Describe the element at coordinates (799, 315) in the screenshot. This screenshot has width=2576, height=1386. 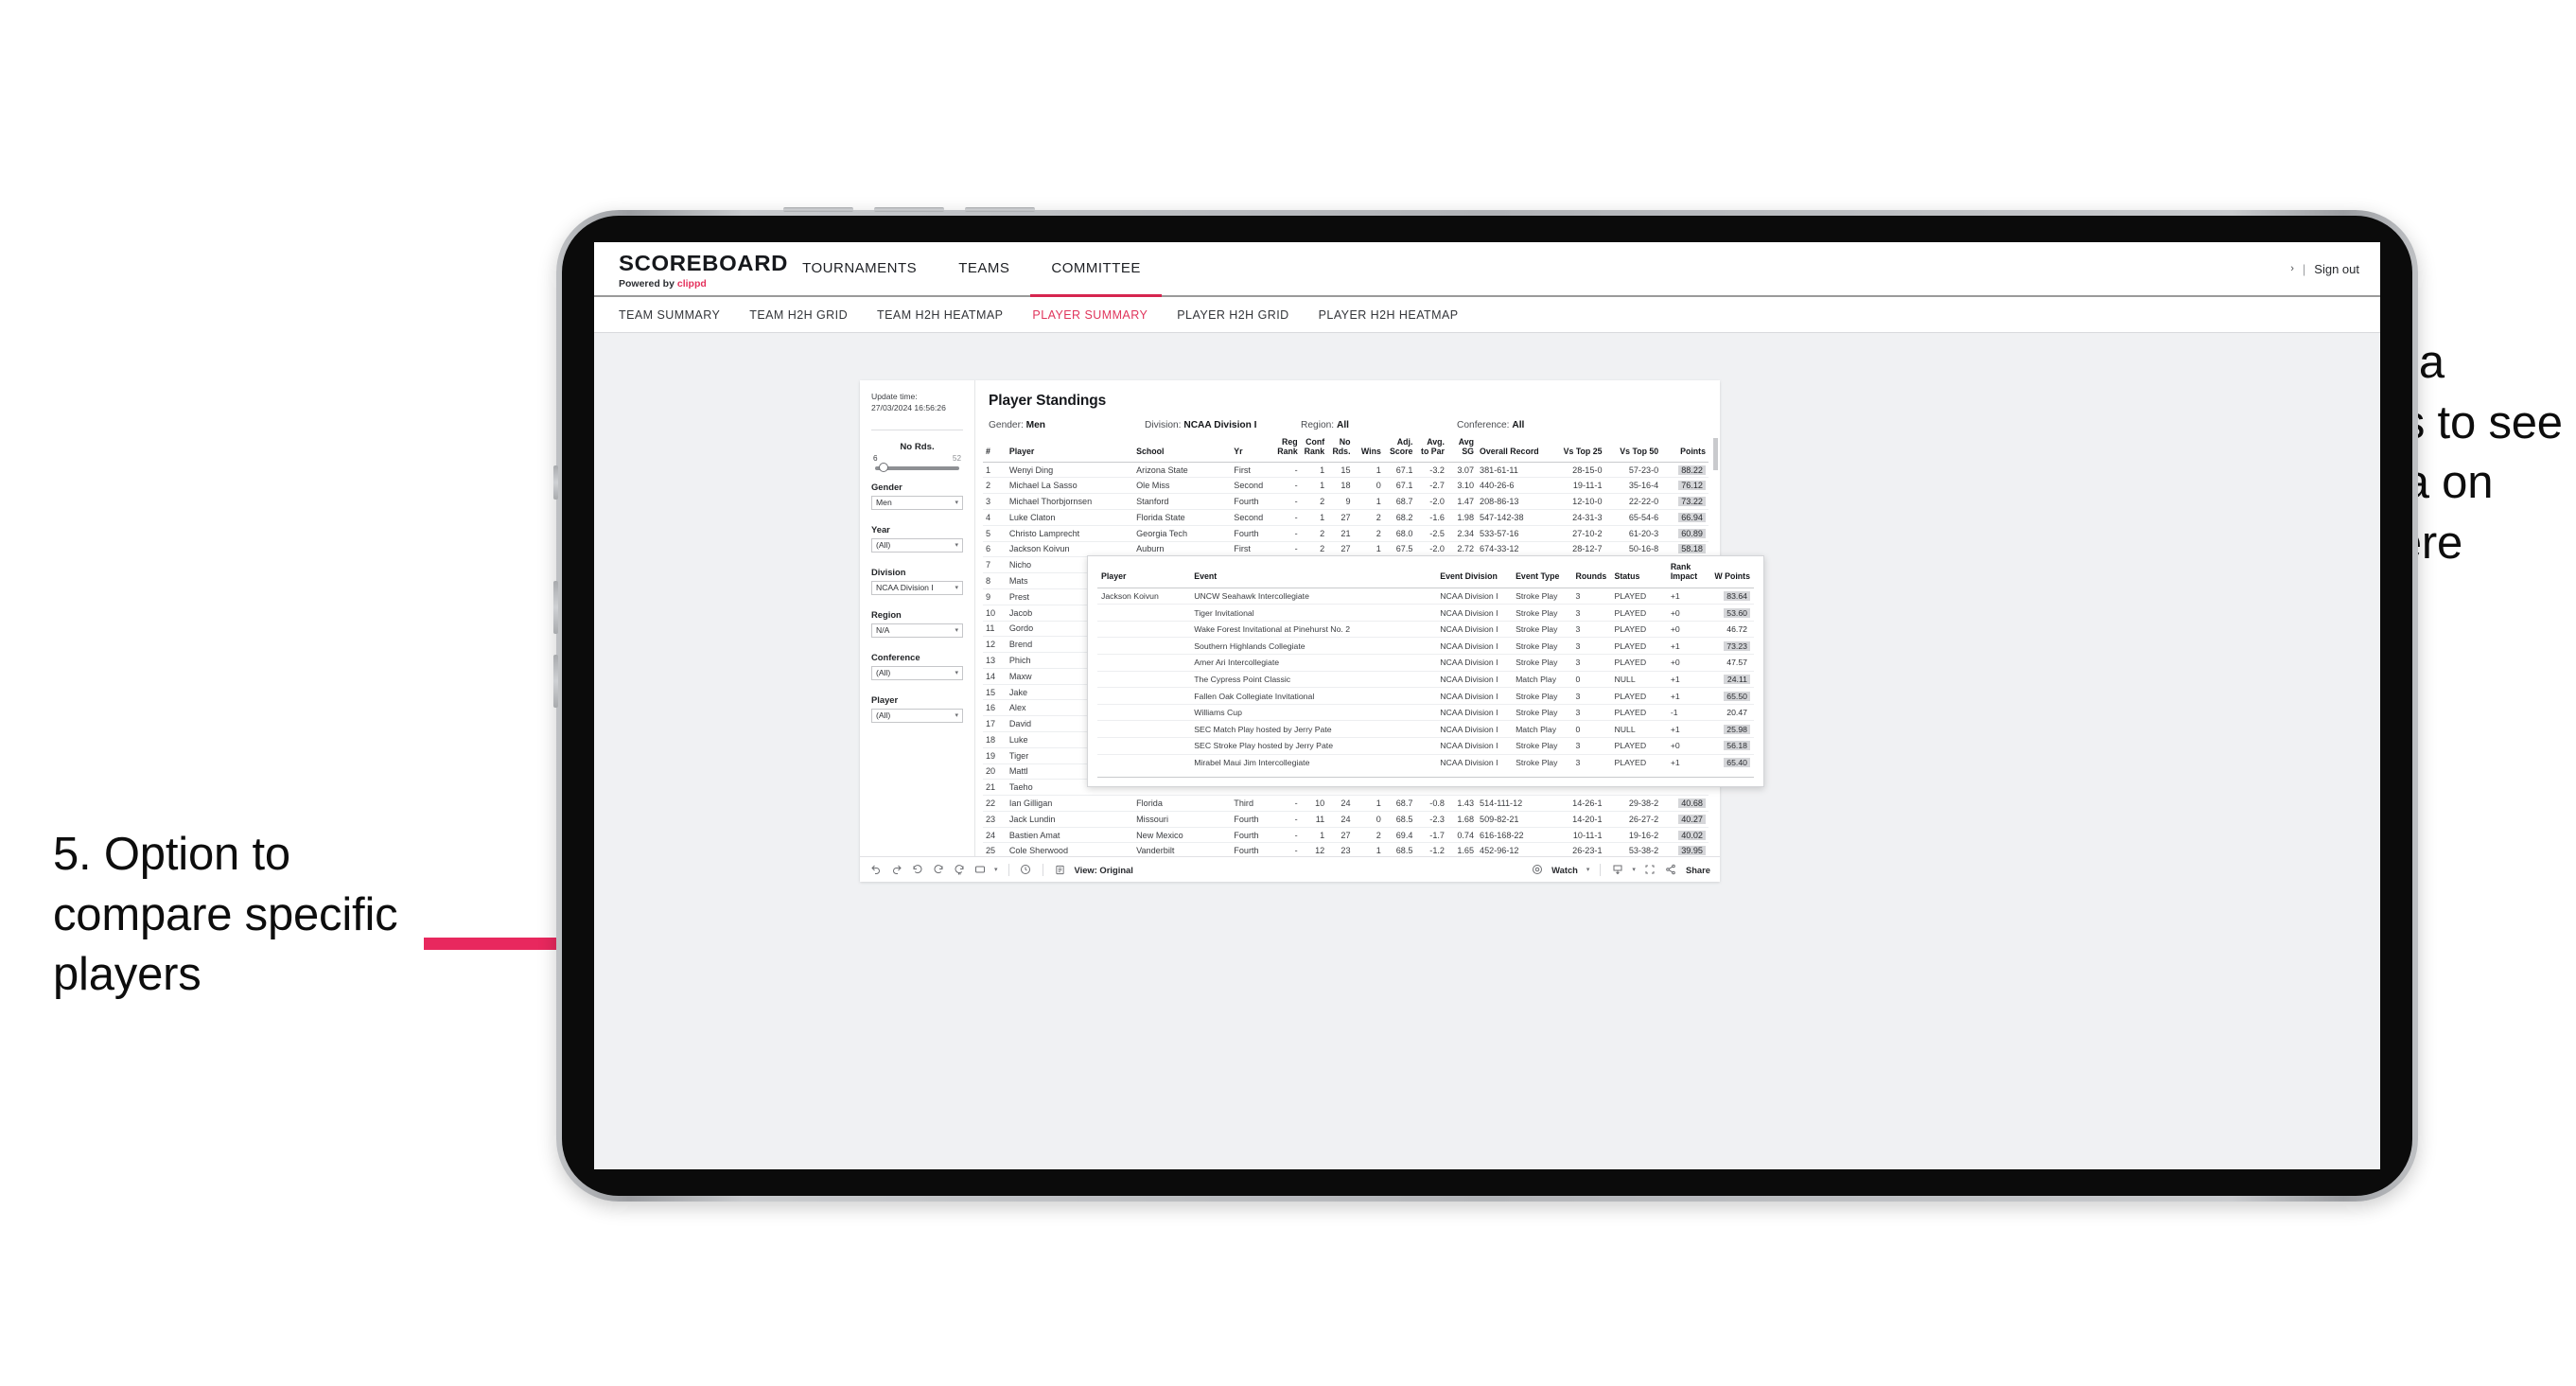
I see `subtab-team-h2h-grid: TEAM H2H GRID` at that location.